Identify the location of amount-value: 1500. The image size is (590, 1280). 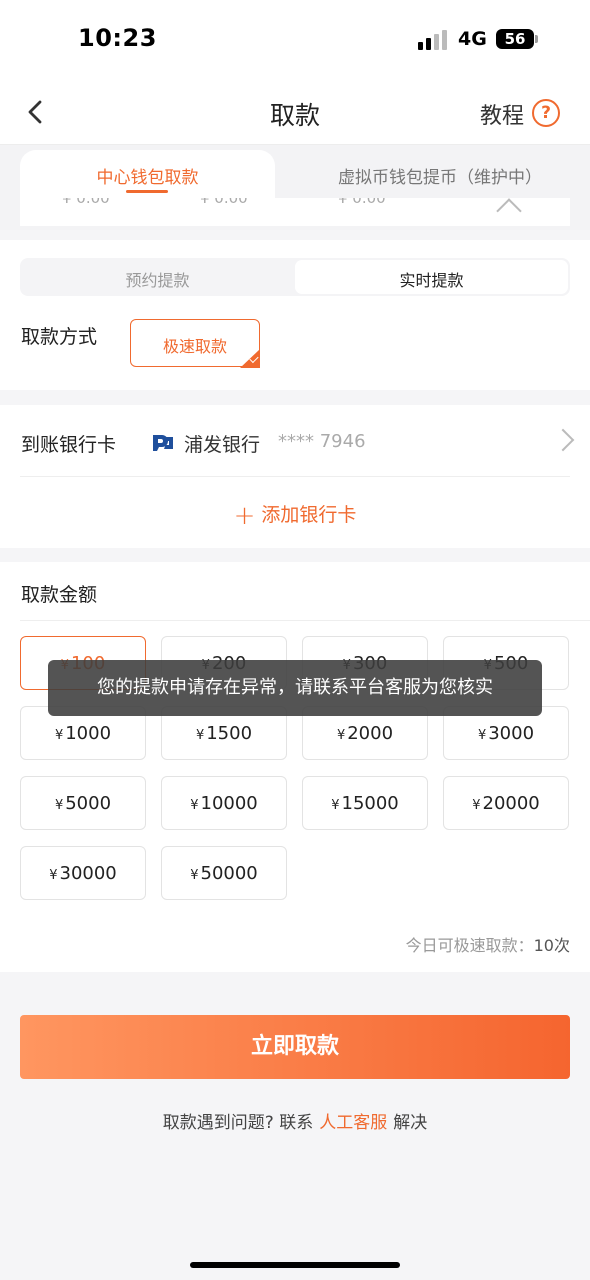
(229, 733).